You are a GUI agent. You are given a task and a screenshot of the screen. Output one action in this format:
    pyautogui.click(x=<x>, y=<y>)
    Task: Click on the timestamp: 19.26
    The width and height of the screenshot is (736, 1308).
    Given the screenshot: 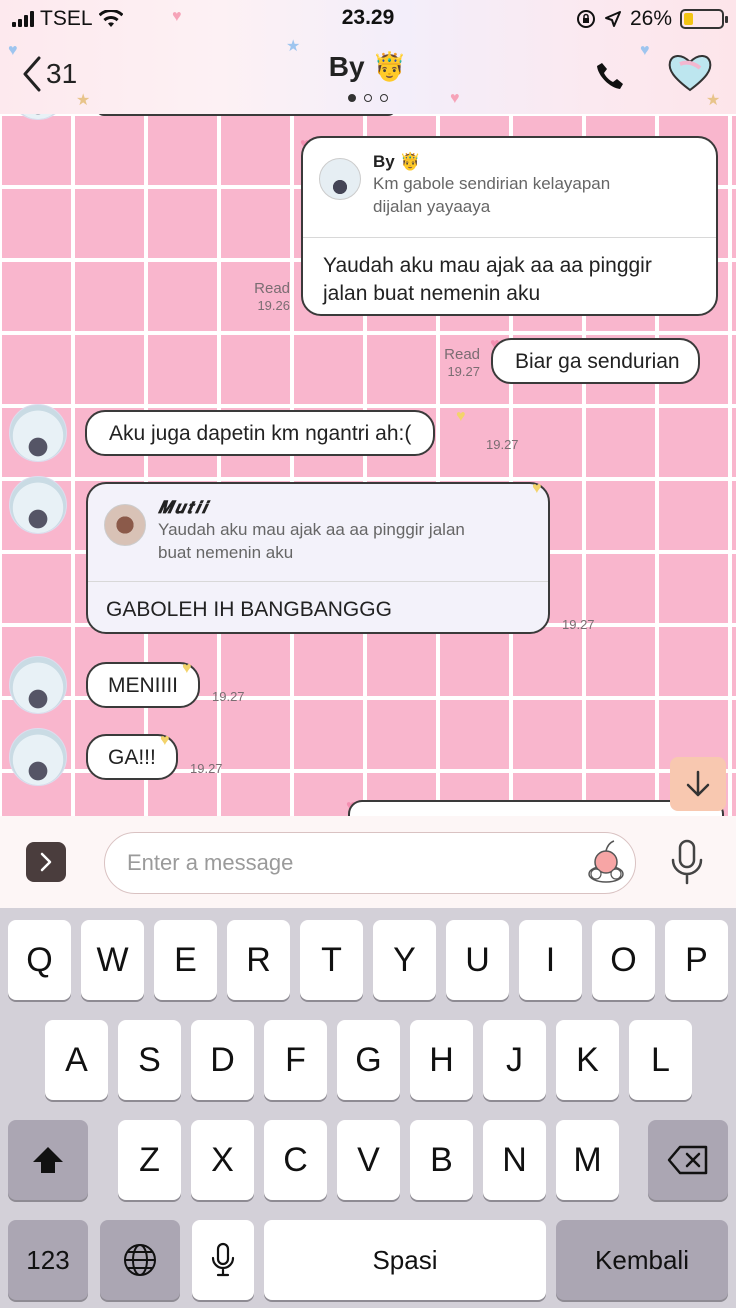 What is the action you would take?
    pyautogui.click(x=273, y=305)
    